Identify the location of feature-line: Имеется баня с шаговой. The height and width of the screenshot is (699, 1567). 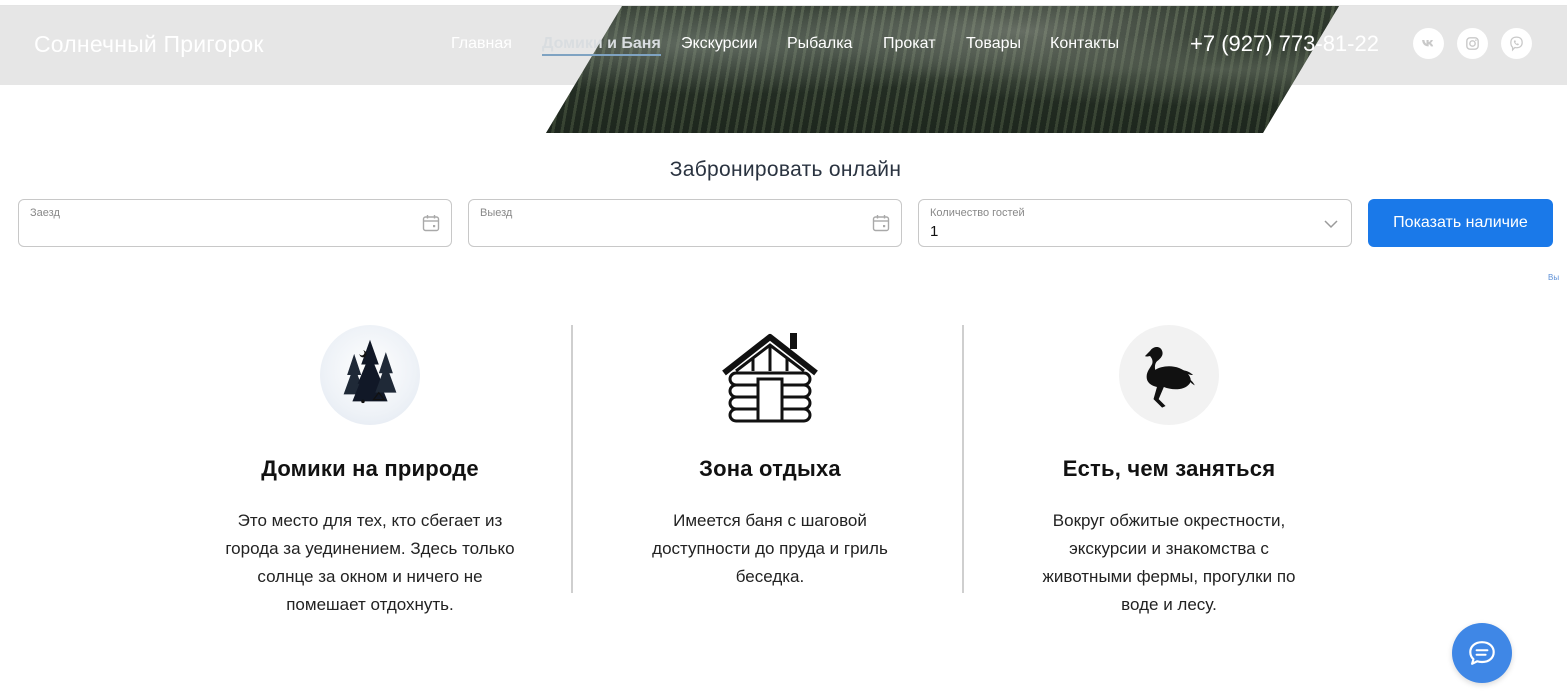
(770, 520).